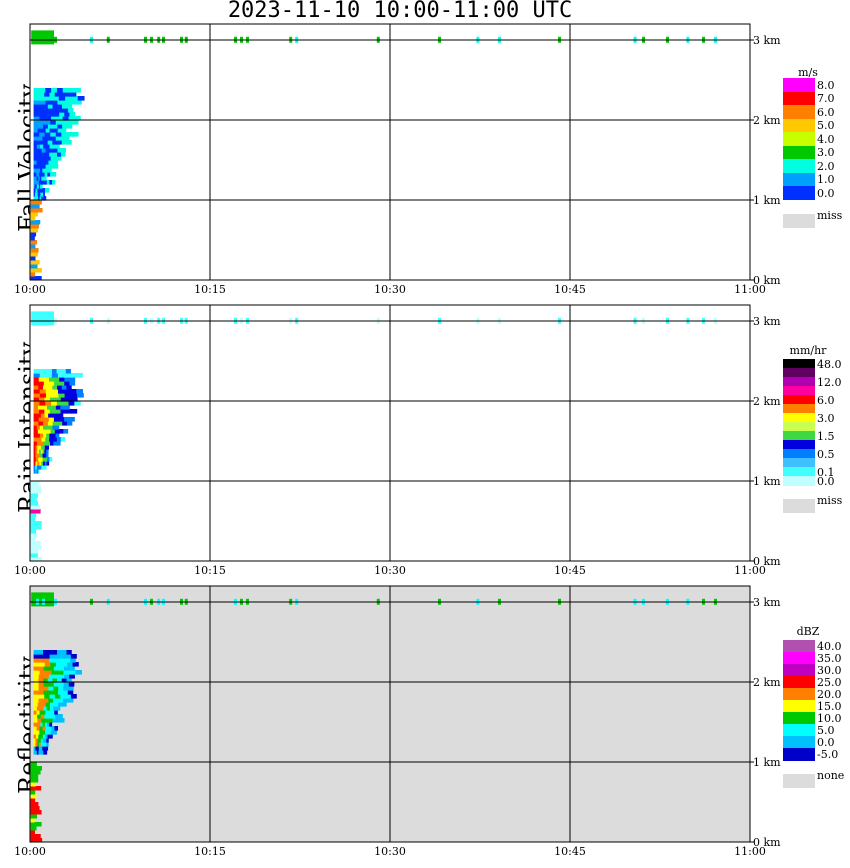 Image resolution: width=850 pixels, height=868 pixels. What do you see at coordinates (829, 706) in the screenshot?
I see `legend-level-label: 15.0` at bounding box center [829, 706].